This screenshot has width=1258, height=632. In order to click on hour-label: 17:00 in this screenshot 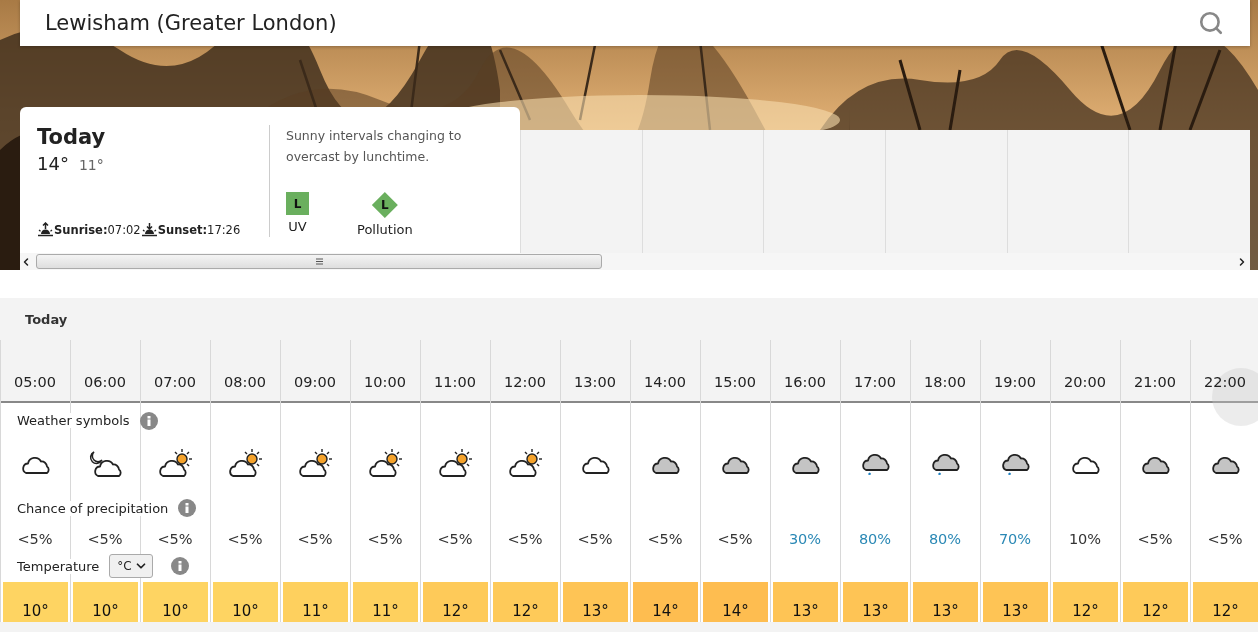, I will do `click(875, 382)`.